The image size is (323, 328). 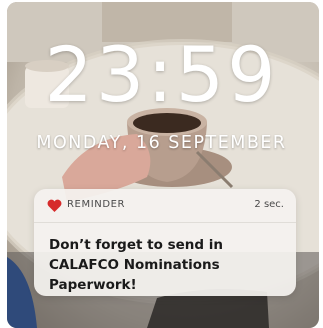 I want to click on notification-timestamp: 2 sec., so click(x=269, y=204).